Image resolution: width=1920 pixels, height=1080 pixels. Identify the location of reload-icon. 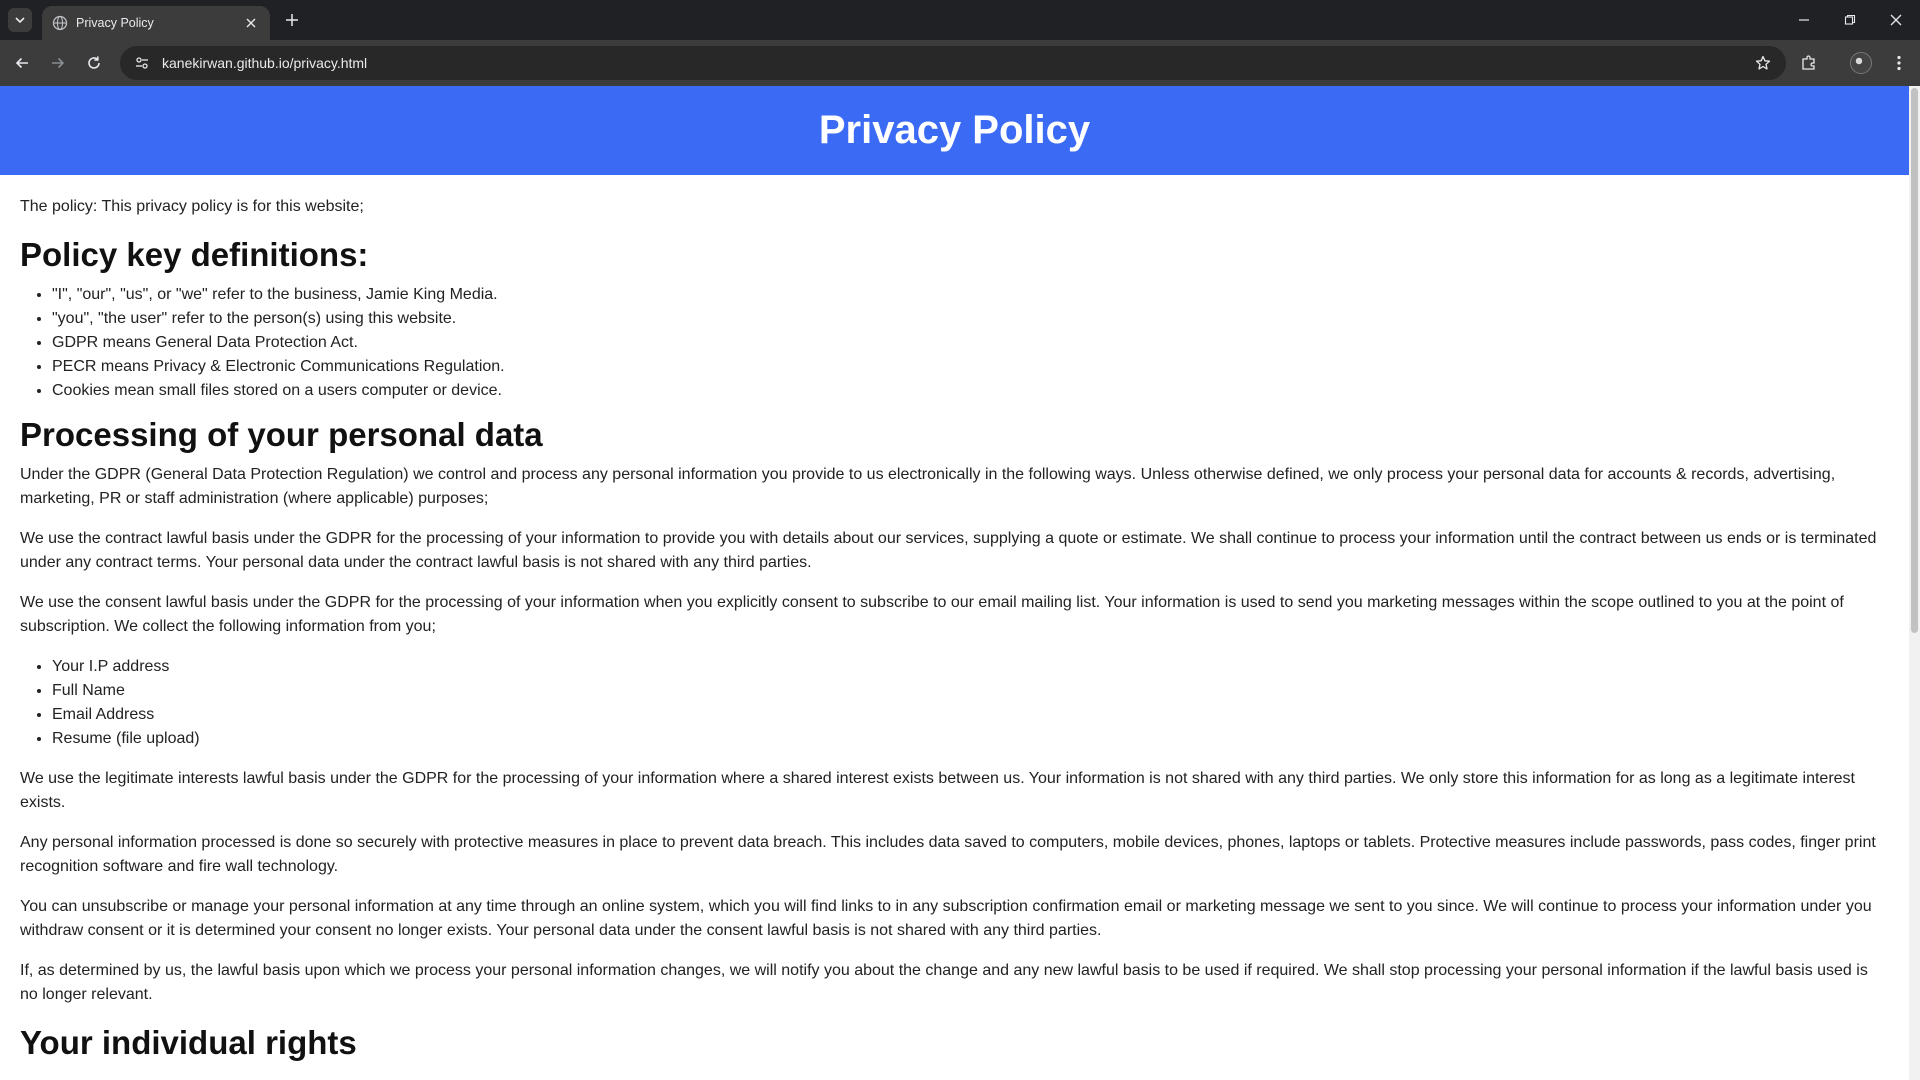
(94, 62).